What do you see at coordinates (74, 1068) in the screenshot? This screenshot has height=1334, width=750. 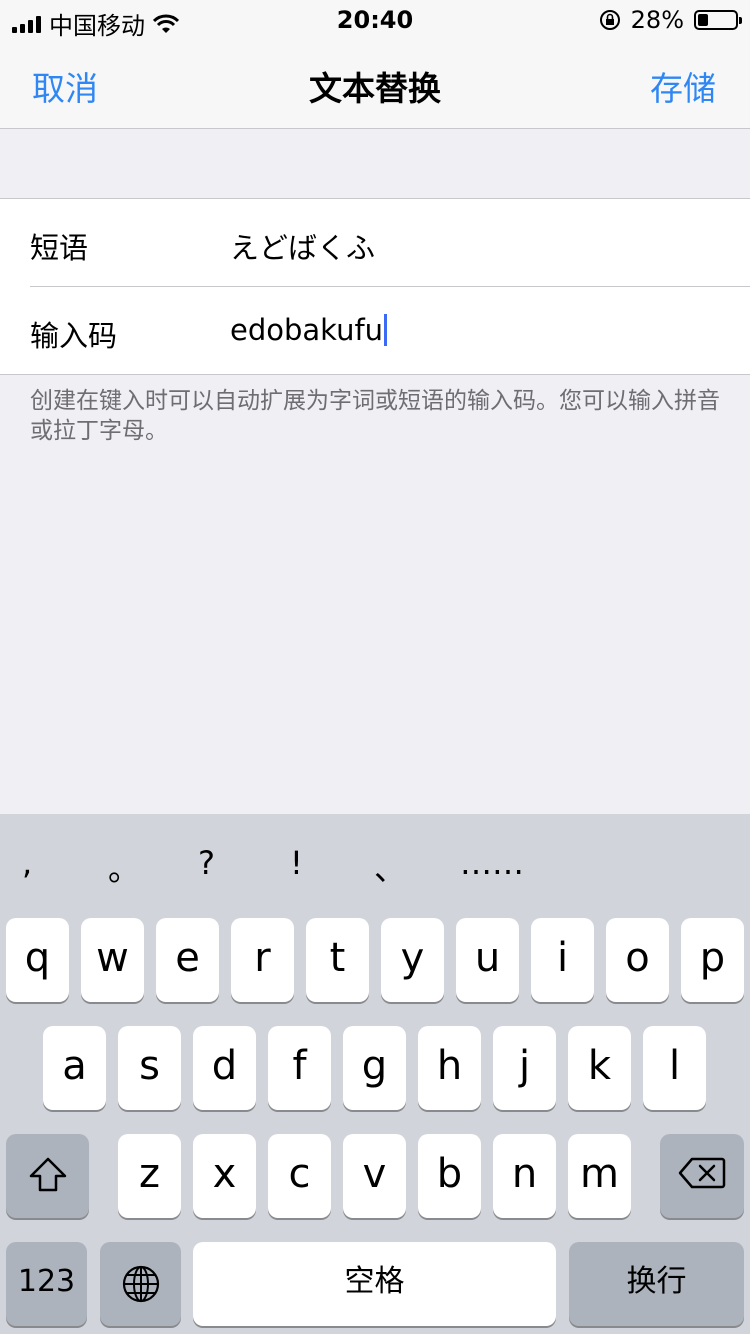 I see `key-a: a` at bounding box center [74, 1068].